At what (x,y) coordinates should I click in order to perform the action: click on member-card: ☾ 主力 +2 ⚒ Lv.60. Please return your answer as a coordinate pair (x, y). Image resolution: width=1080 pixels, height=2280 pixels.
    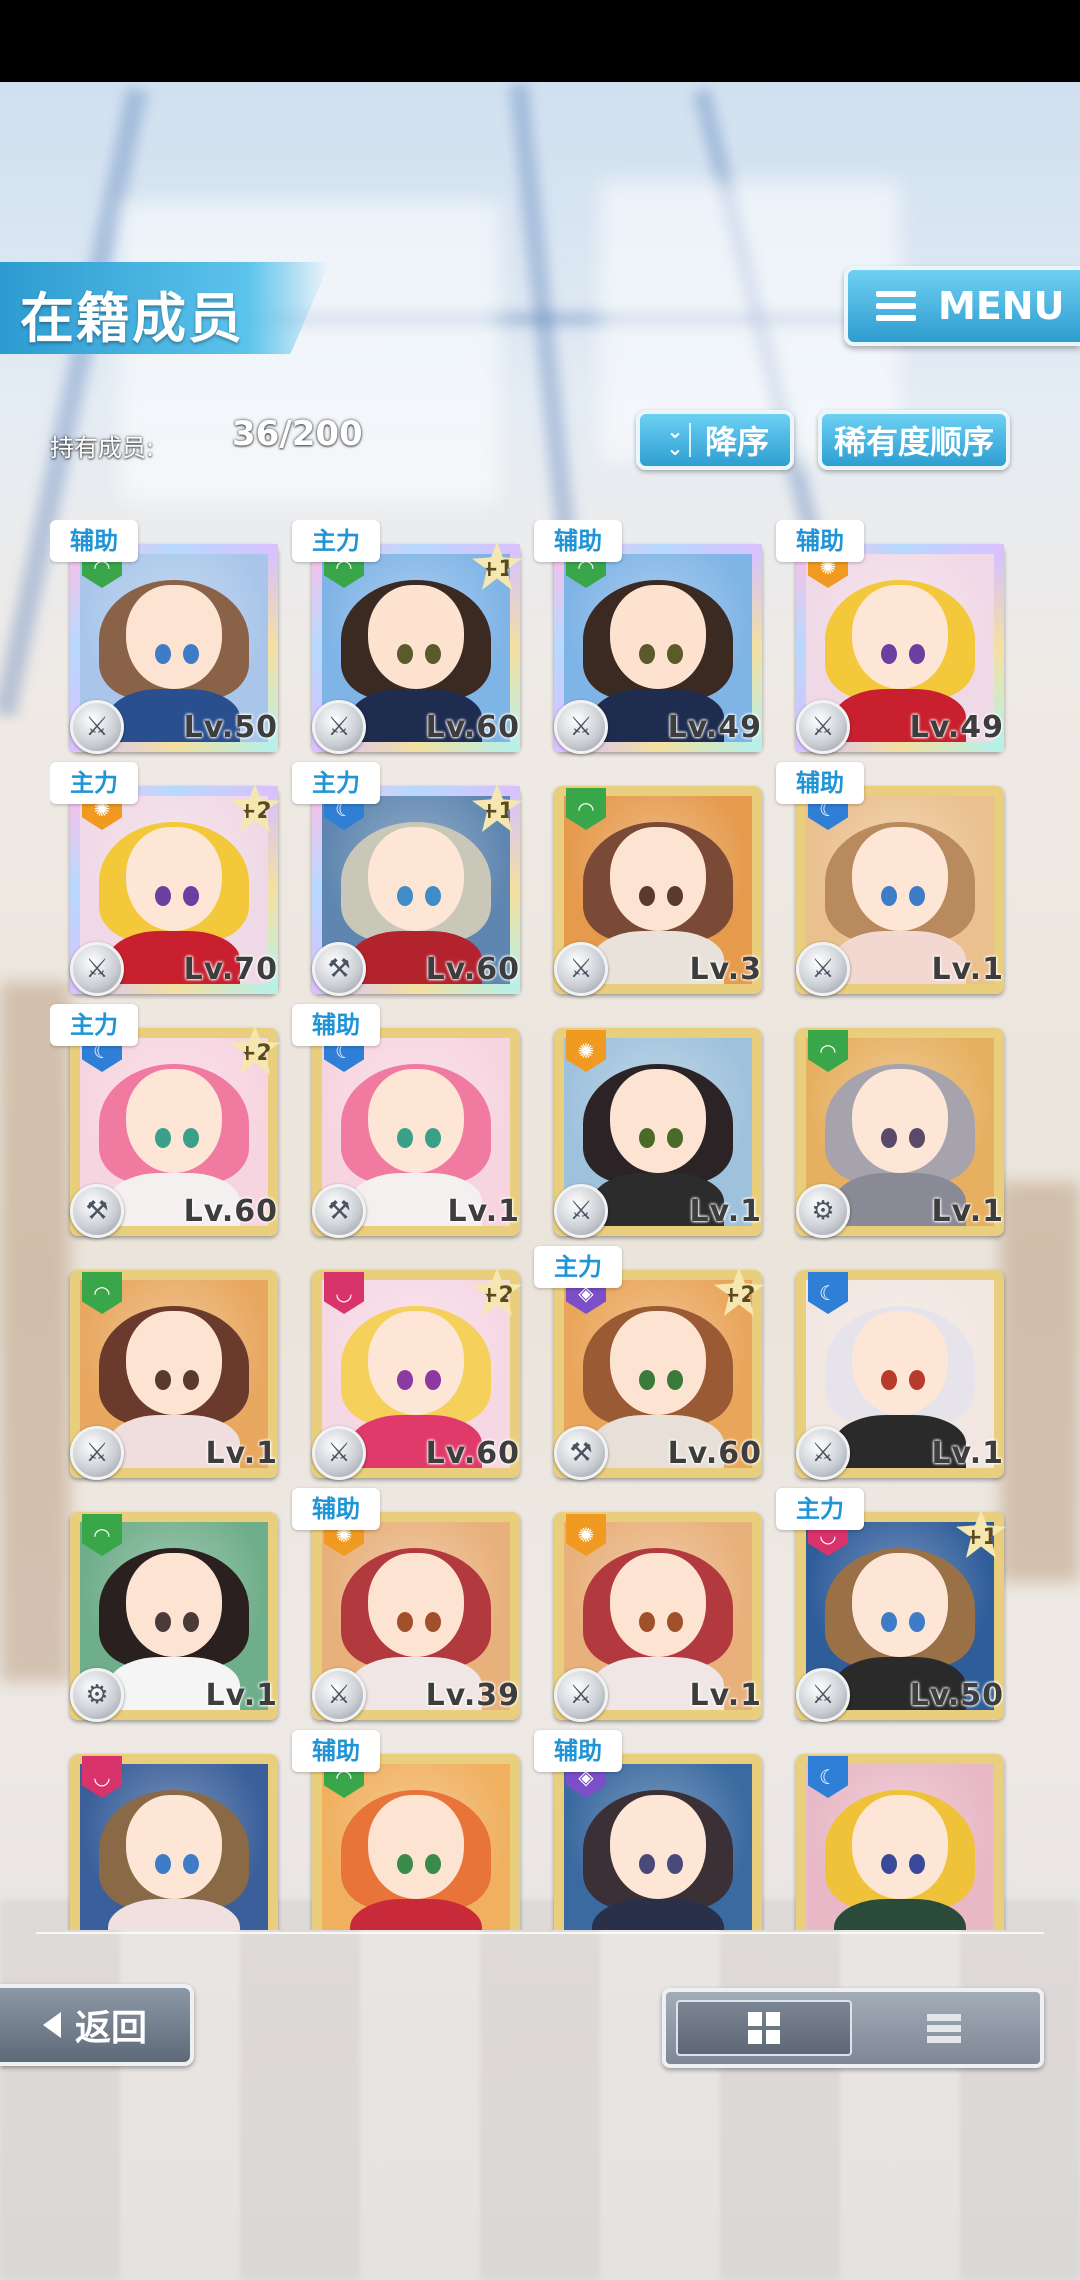
    Looking at the image, I should click on (167, 1121).